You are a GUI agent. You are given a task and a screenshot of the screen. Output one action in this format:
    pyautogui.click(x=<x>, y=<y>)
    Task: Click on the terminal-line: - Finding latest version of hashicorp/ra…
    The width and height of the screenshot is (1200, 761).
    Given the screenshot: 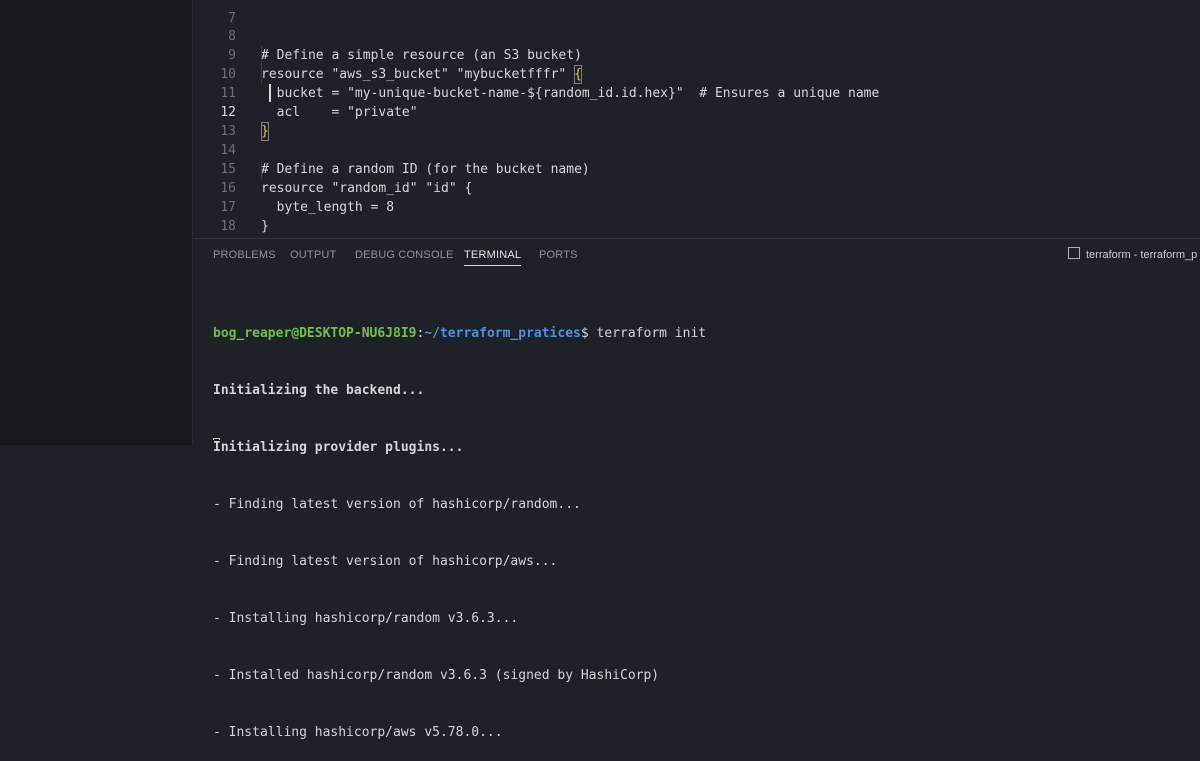 What is the action you would take?
    pyautogui.click(x=397, y=504)
    